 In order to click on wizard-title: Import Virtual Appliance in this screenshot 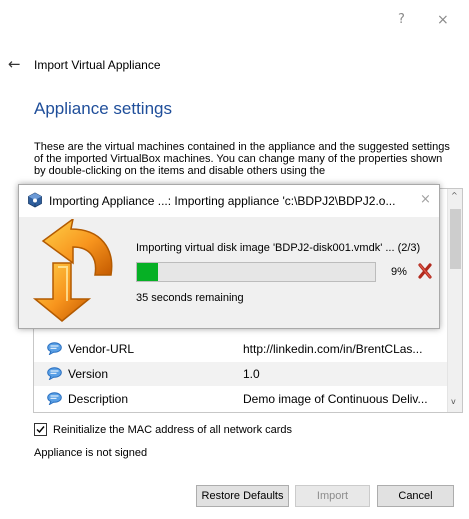, I will do `click(97, 65)`.